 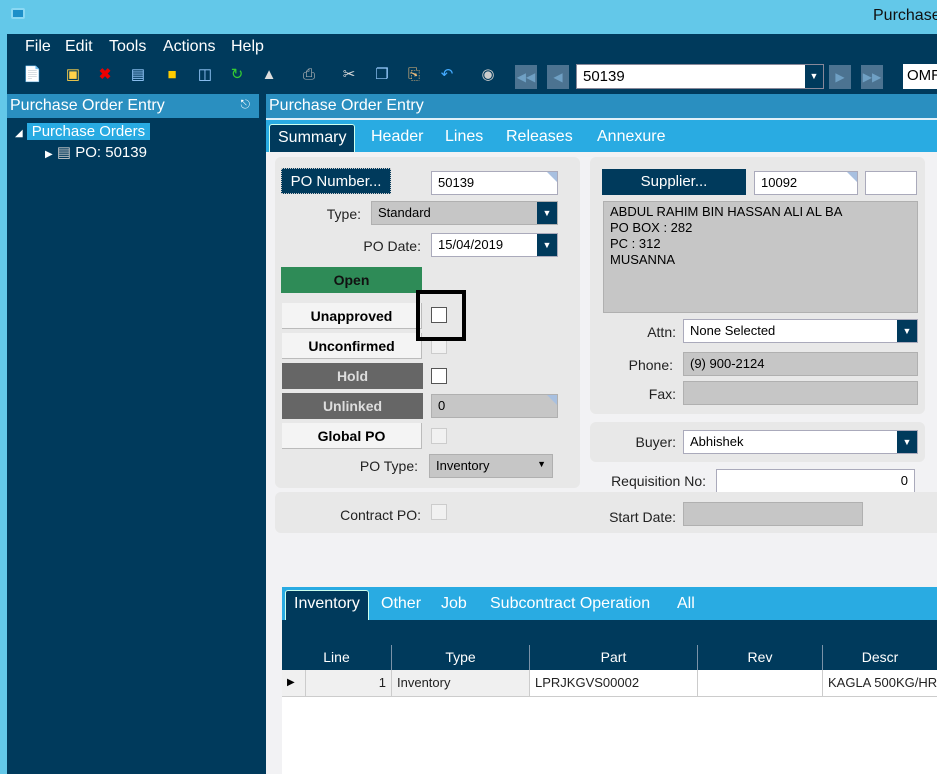 I want to click on supplier-id-field: 10092, so click(x=806, y=183).